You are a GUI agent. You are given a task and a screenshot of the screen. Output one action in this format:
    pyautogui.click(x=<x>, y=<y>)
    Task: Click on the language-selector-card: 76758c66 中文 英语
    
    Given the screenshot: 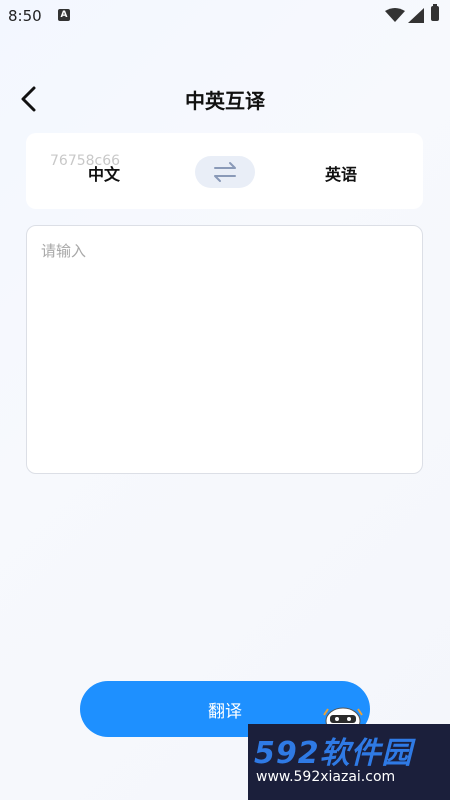 What is the action you would take?
    pyautogui.click(x=224, y=171)
    